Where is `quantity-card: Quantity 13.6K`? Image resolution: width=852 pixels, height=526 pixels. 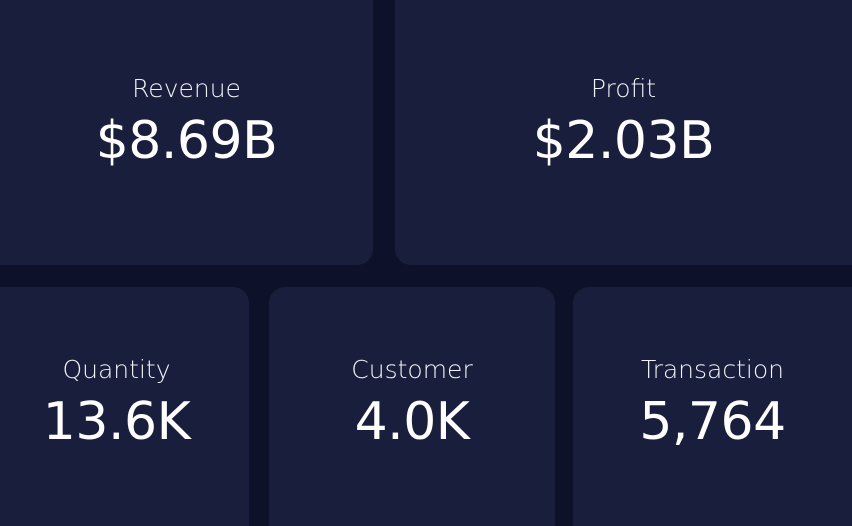
quantity-card: Quantity 13.6K is located at coordinates (124, 406).